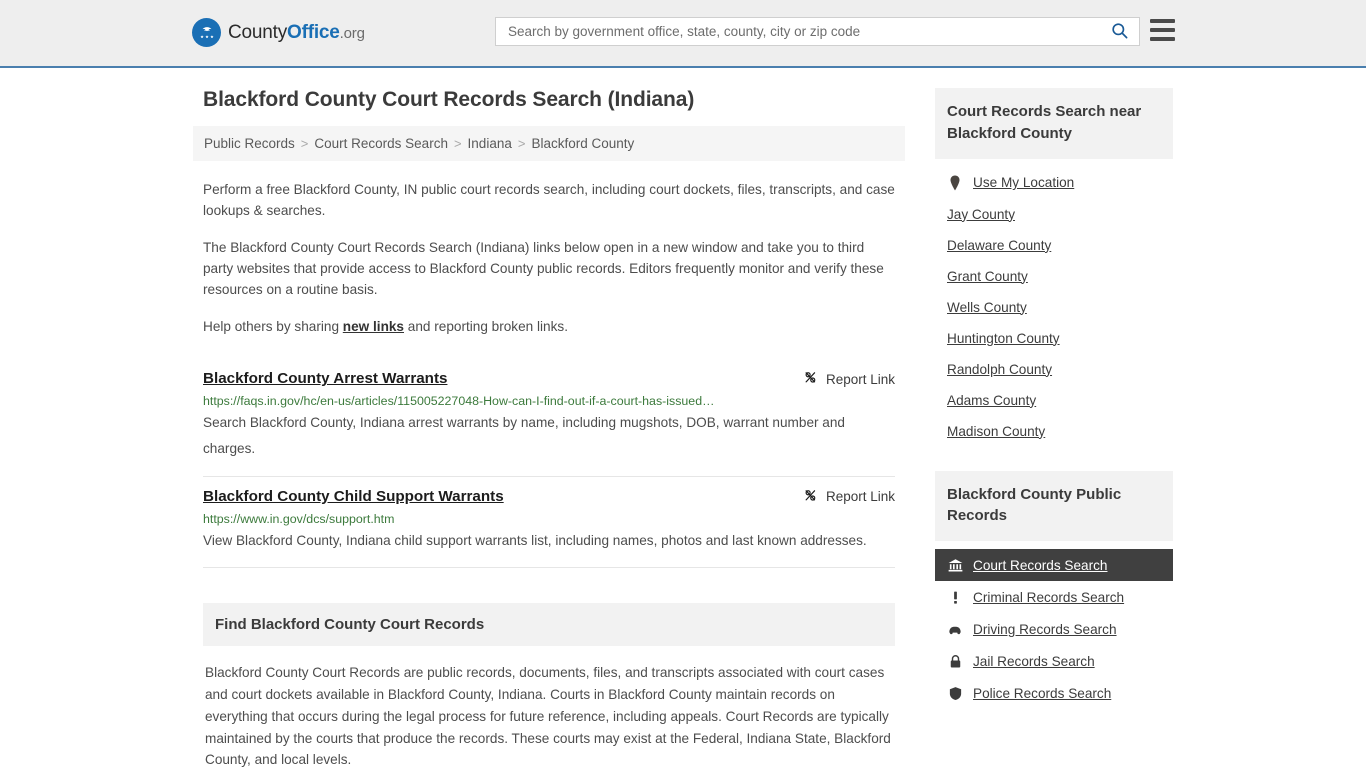 This screenshot has height=768, width=1366. I want to click on sidebar-item-delaware-county: Delaware County, so click(1054, 245).